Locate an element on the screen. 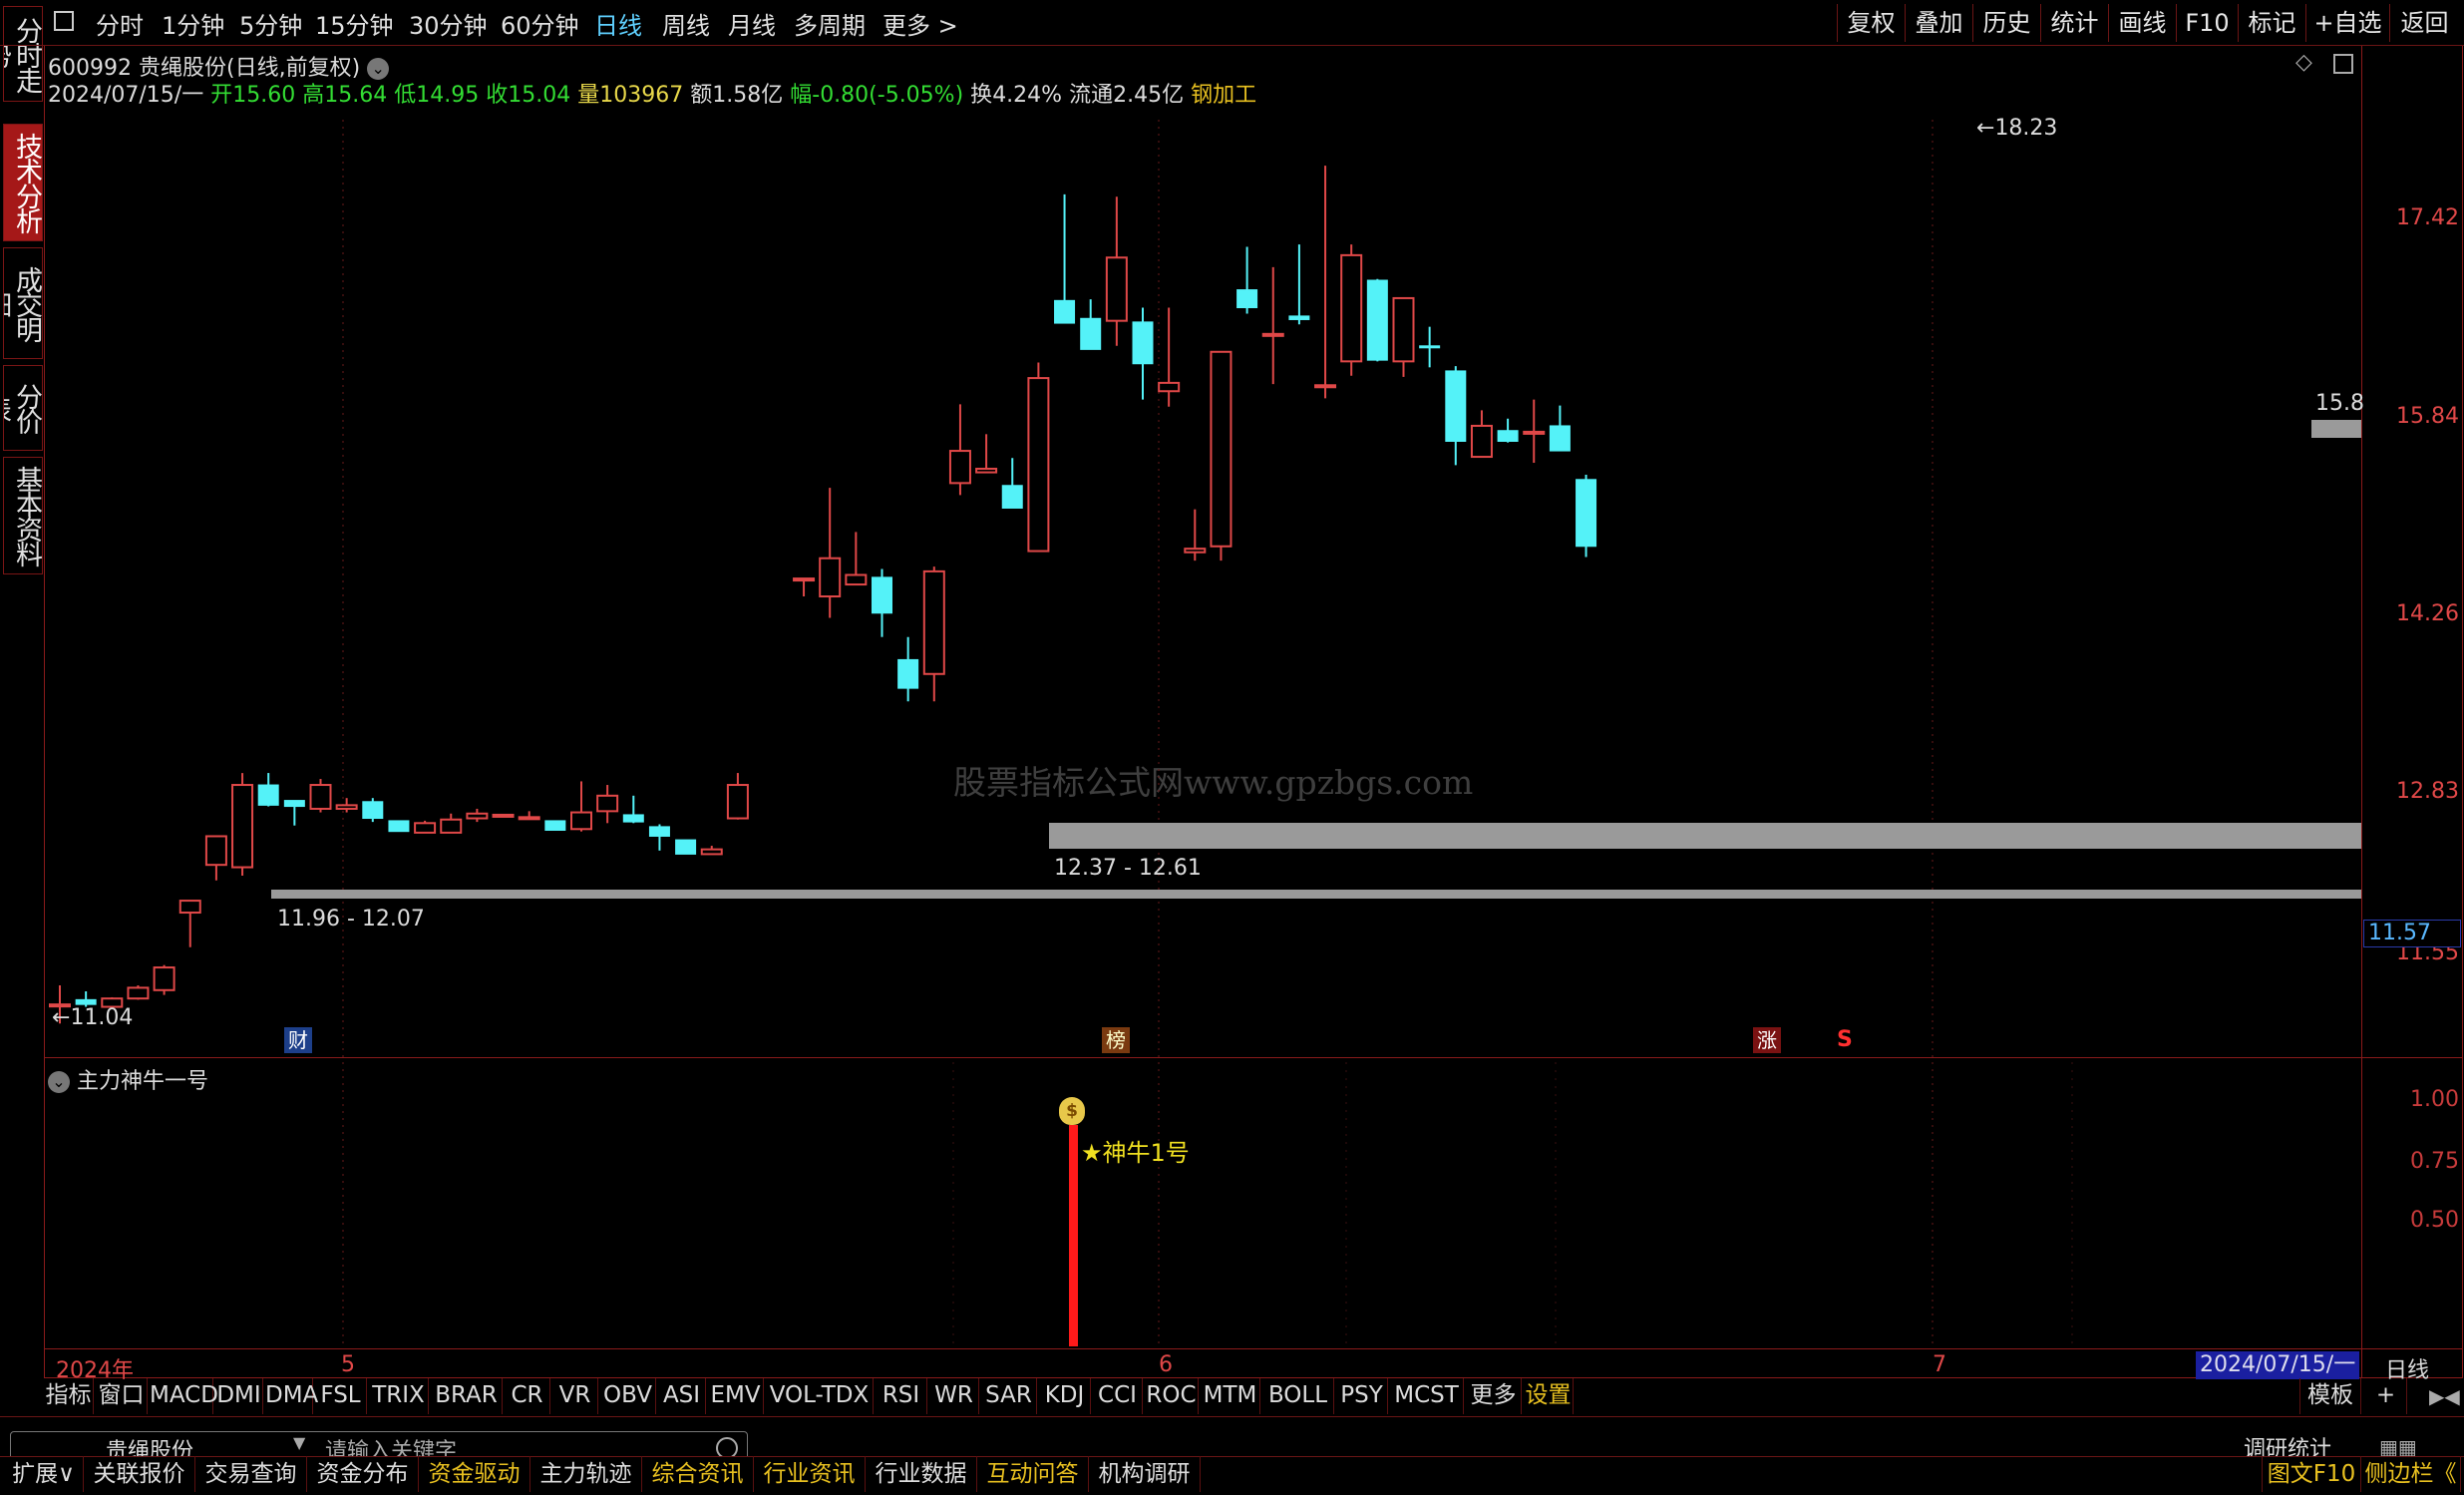  indicator-tab: FSL is located at coordinates (341, 1396).